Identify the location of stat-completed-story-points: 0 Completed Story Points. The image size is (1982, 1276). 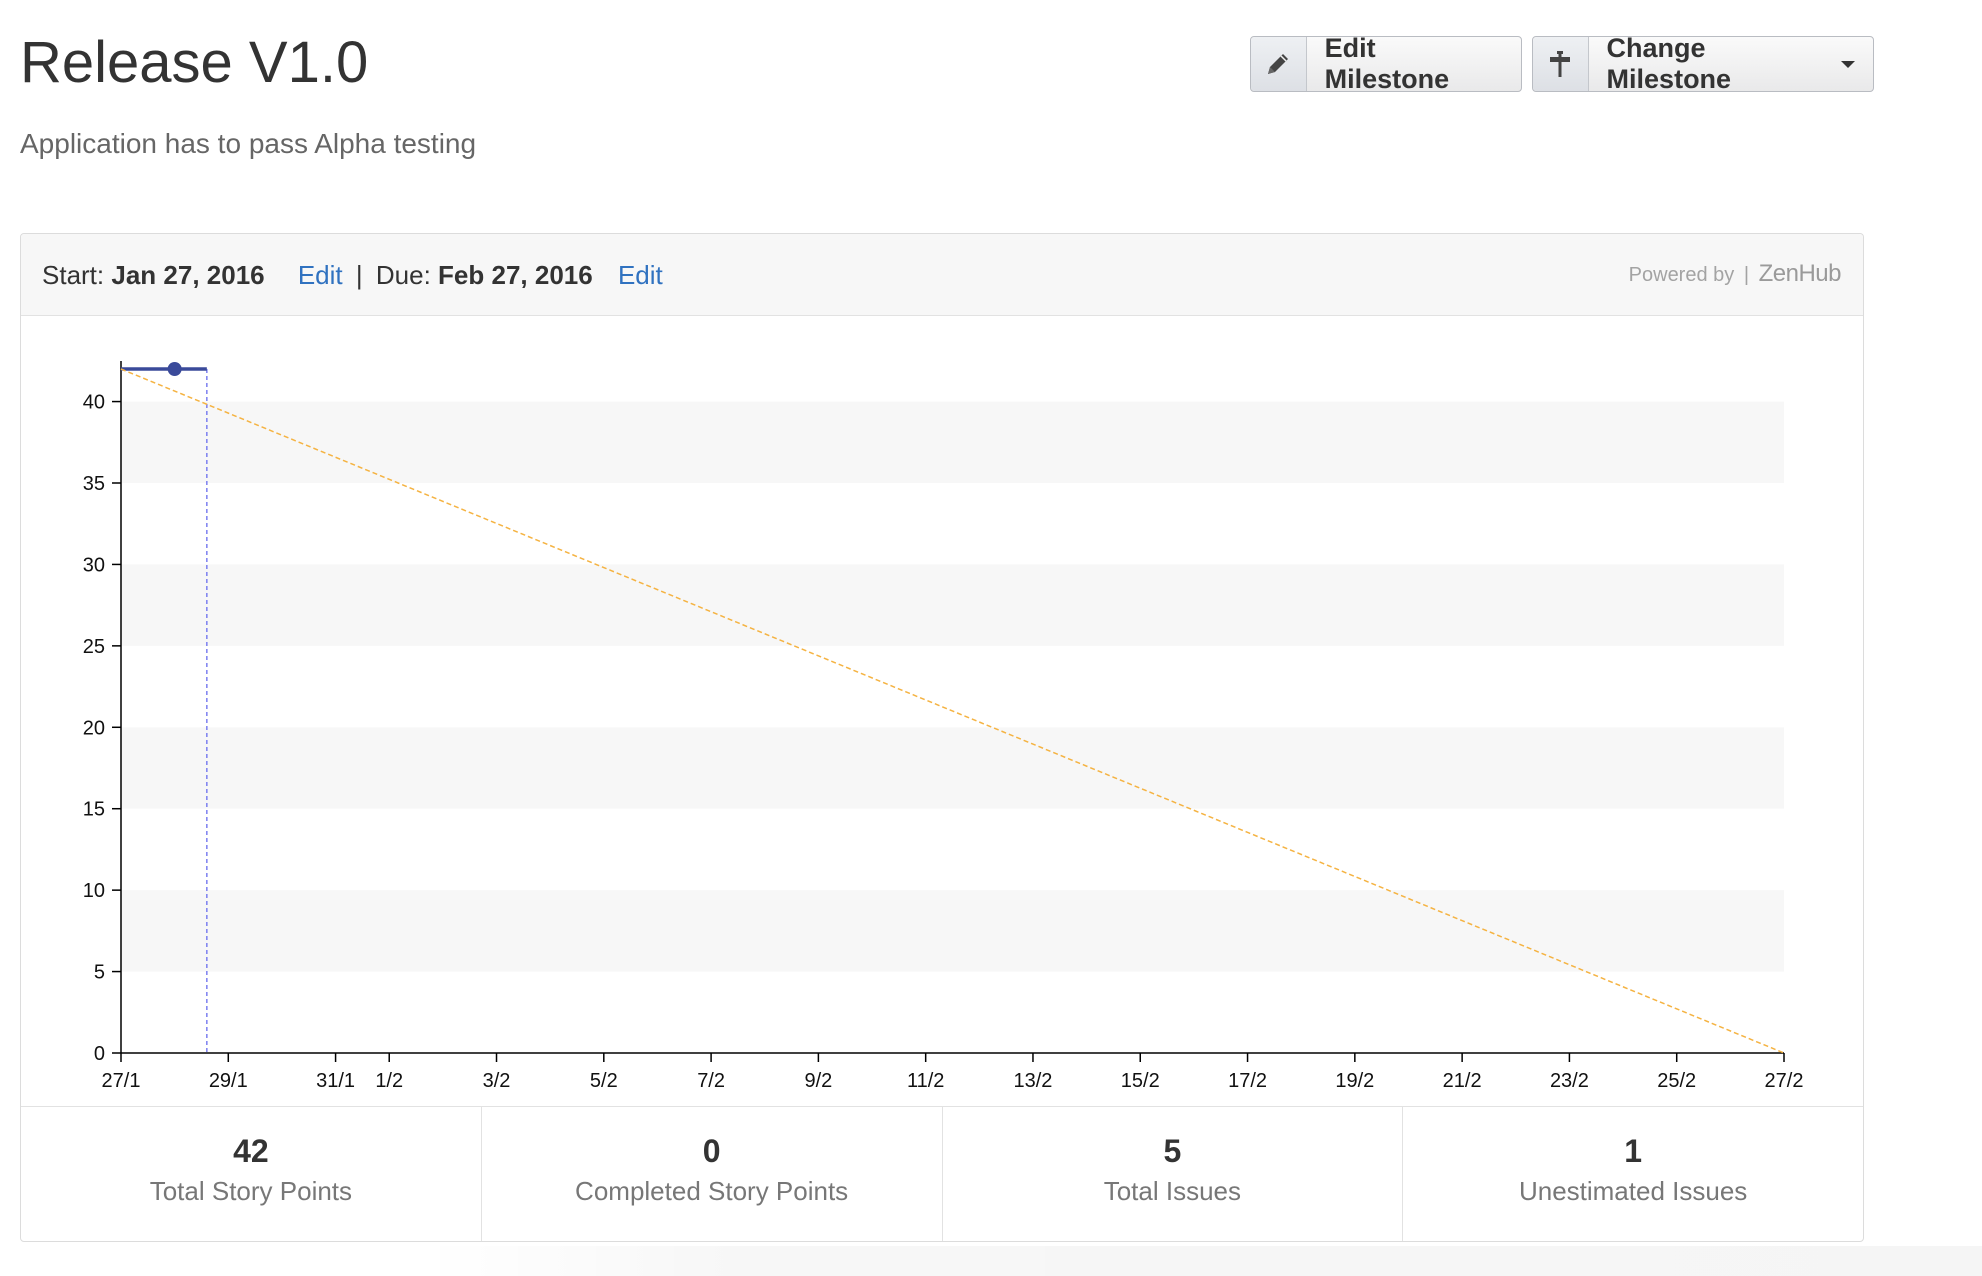
(712, 1174).